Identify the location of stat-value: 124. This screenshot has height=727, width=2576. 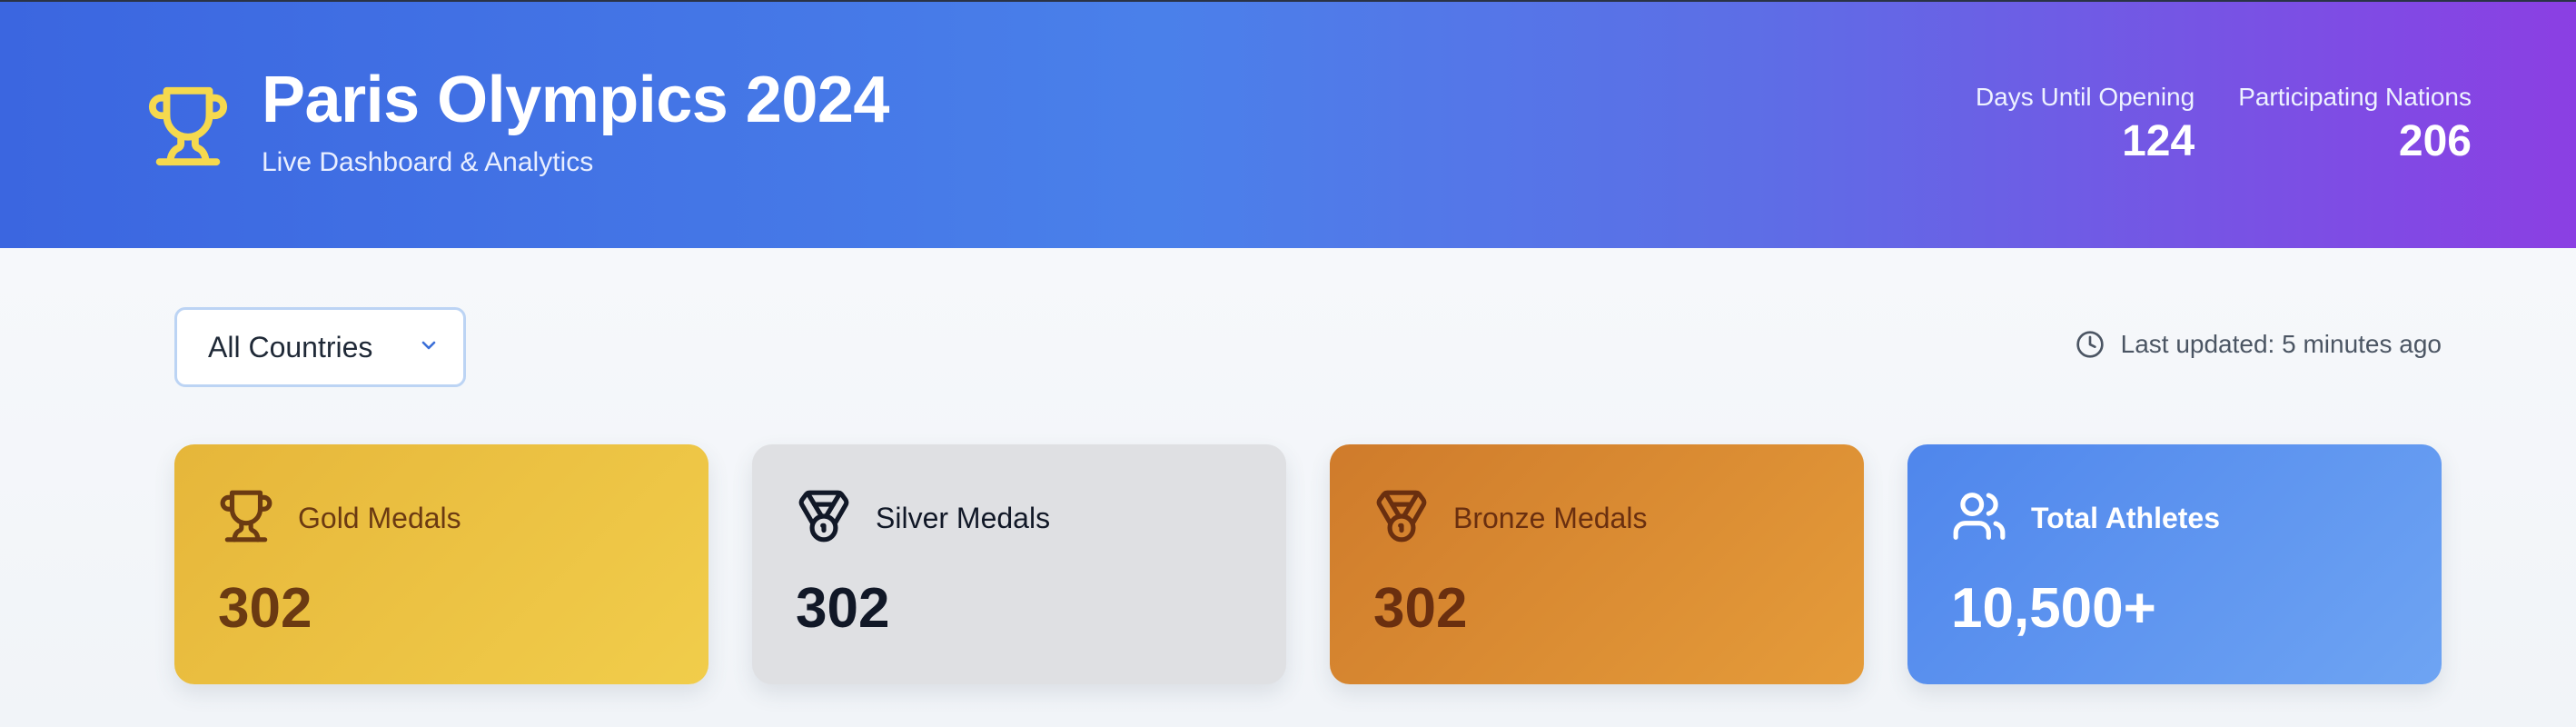
(2158, 141).